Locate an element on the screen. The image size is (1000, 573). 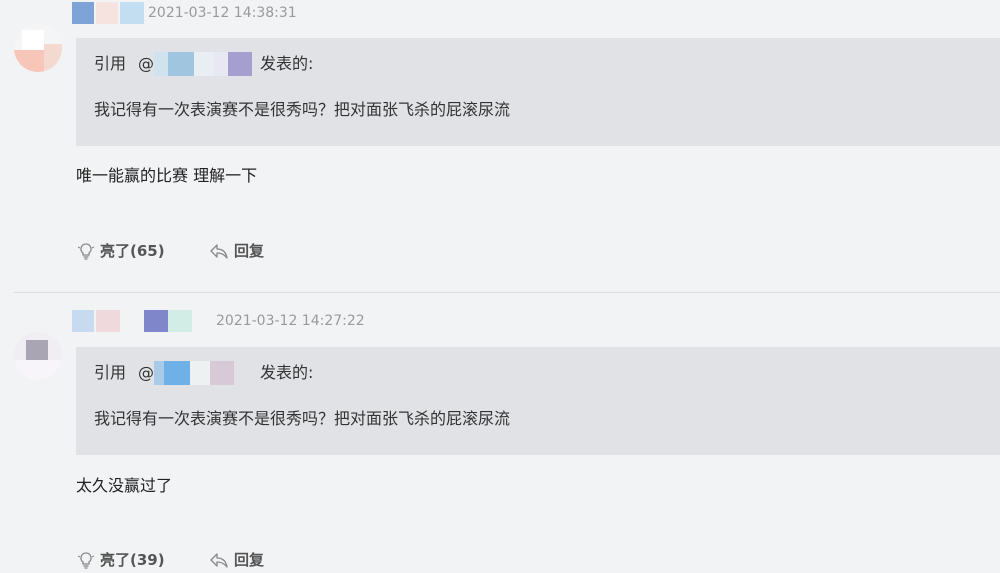
like-count: 亮了(39) is located at coordinates (132, 560).